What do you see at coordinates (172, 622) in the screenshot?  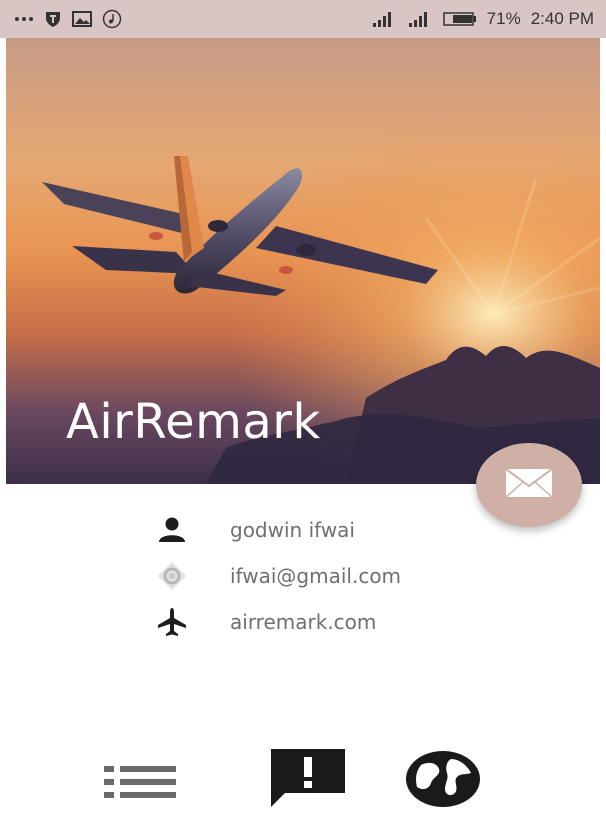 I see `airplane-icon` at bounding box center [172, 622].